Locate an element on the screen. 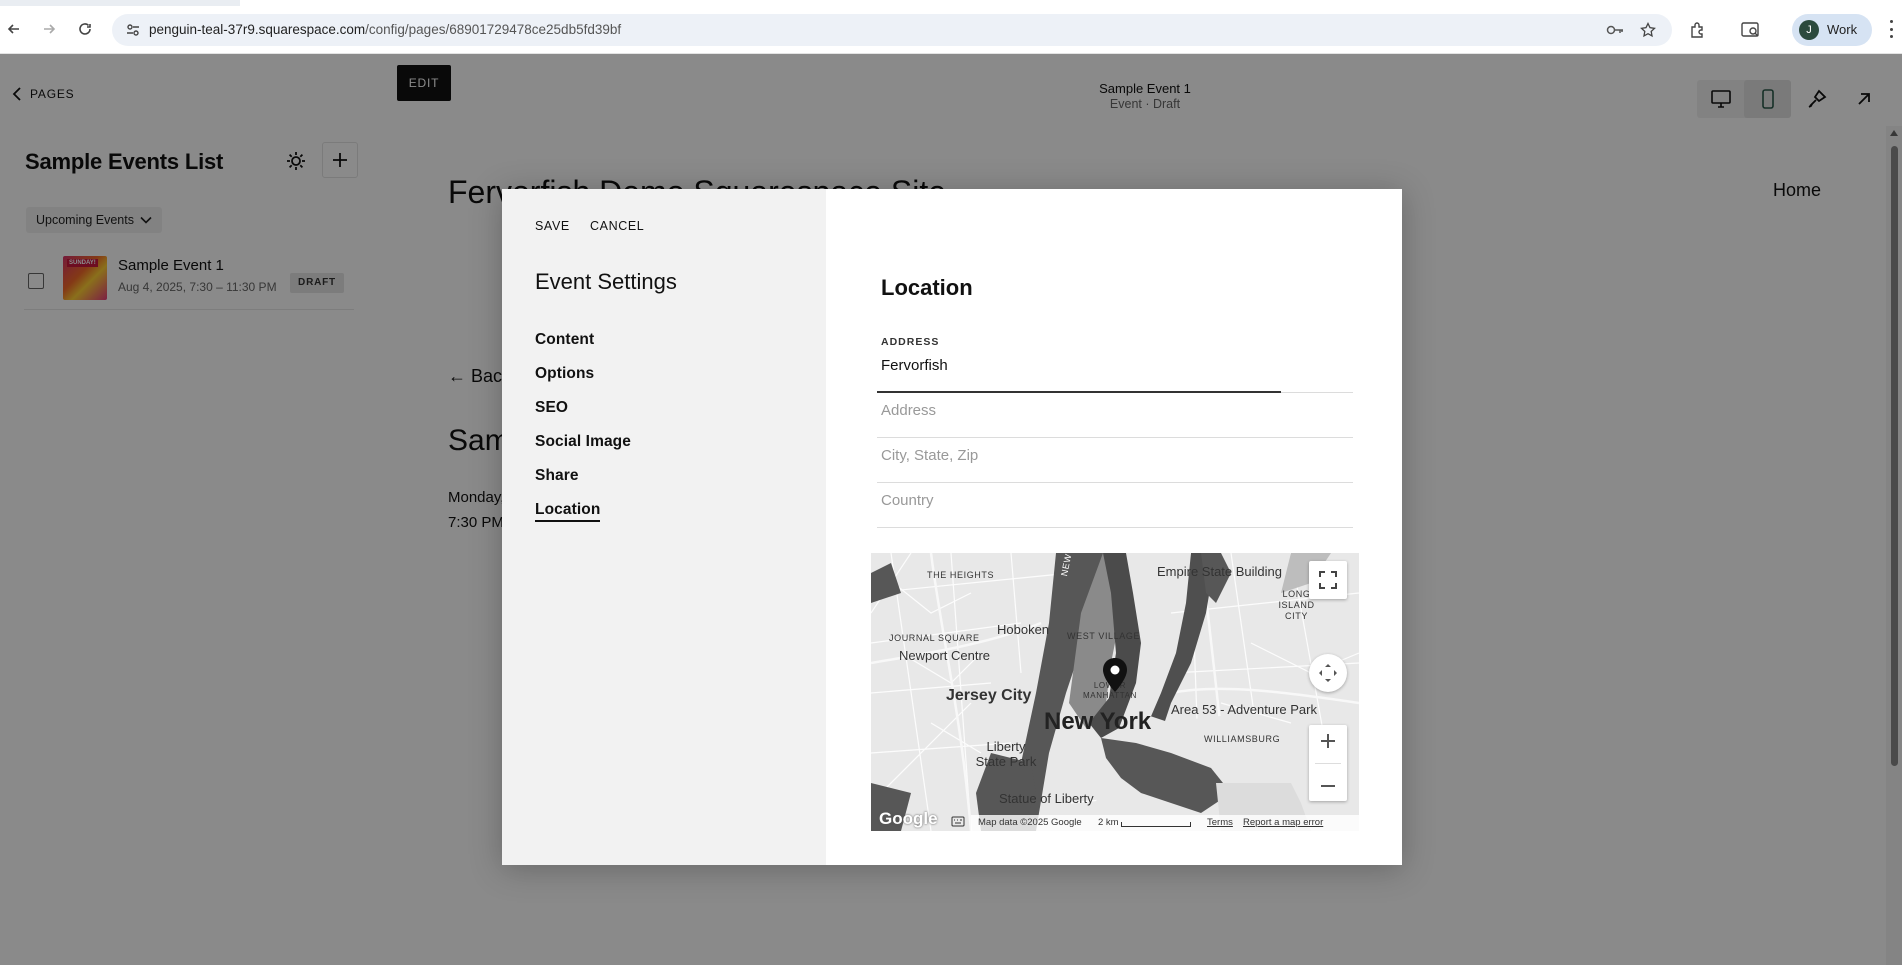 Image resolution: width=1902 pixels, height=965 pixels. menu-item-social-image: Social Image is located at coordinates (583, 449).